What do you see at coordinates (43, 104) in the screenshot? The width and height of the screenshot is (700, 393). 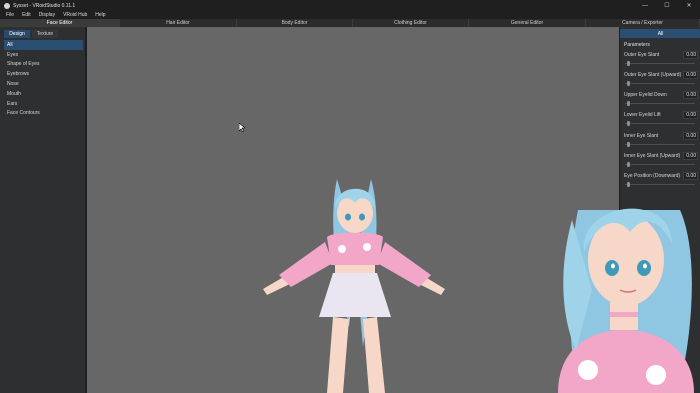 I see `category-ears: Ears` at bounding box center [43, 104].